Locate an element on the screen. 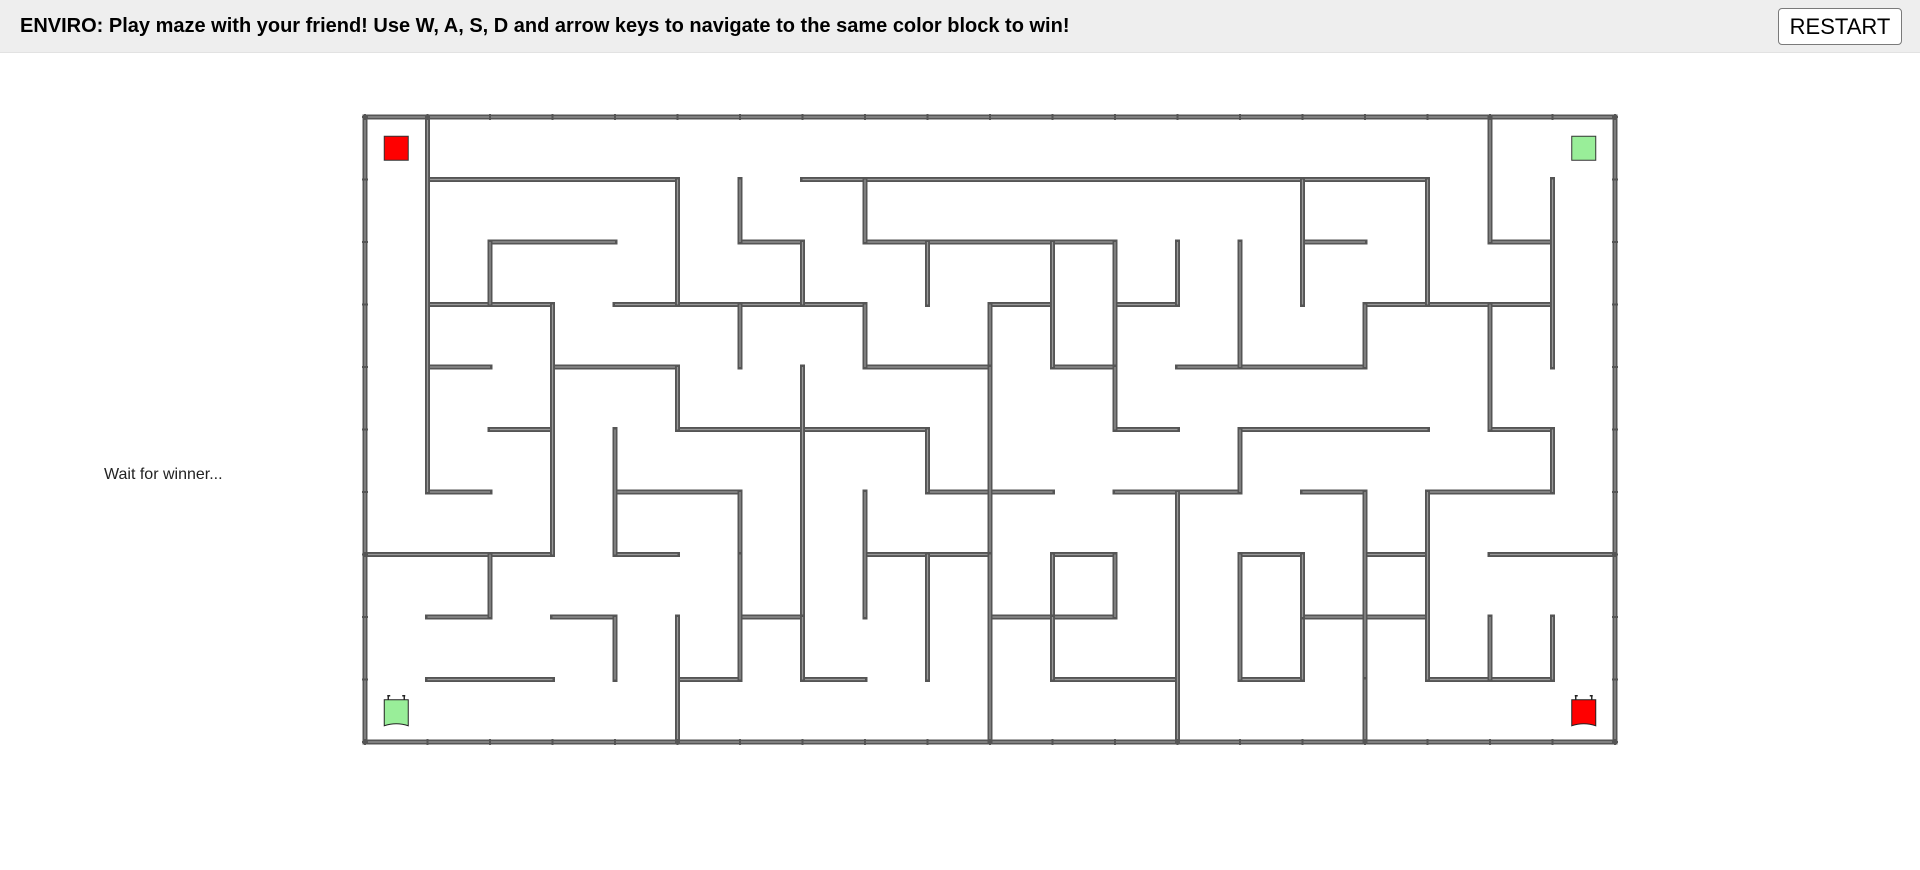  green-goal-block is located at coordinates (1584, 148).